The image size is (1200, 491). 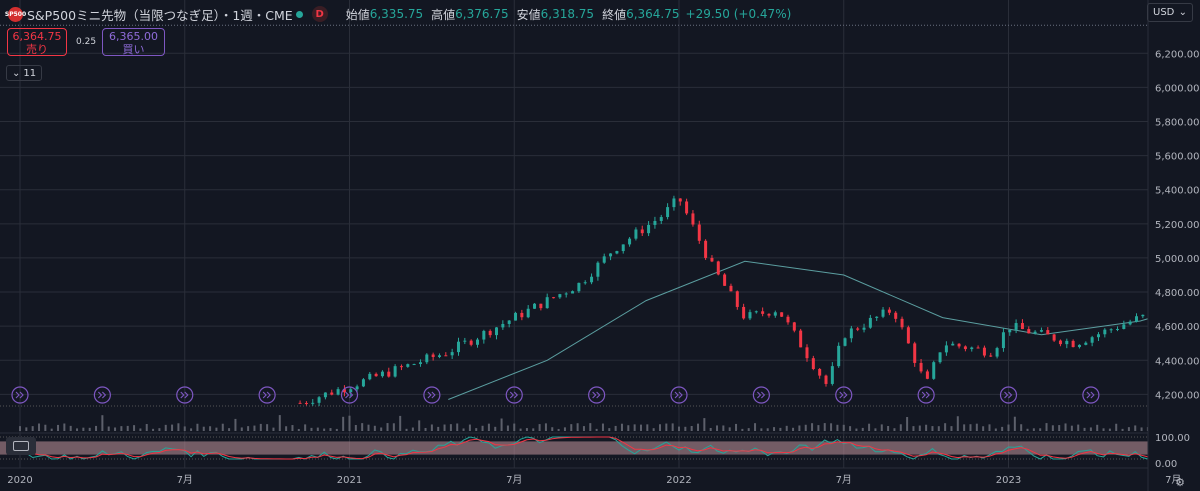 What do you see at coordinates (37, 42) in the screenshot?
I see `sell-button: 6,364.75 売り` at bounding box center [37, 42].